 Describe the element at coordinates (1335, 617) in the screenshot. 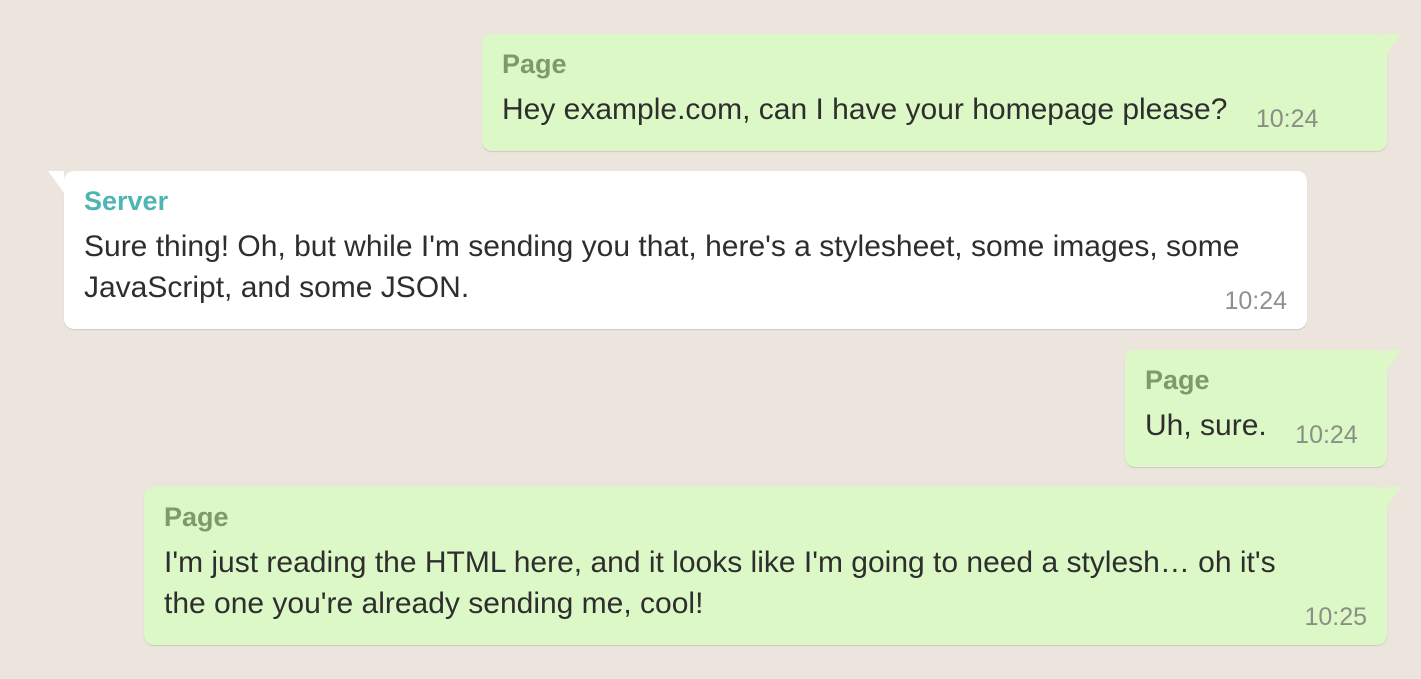

I see `message-timestamp: 10:25` at that location.